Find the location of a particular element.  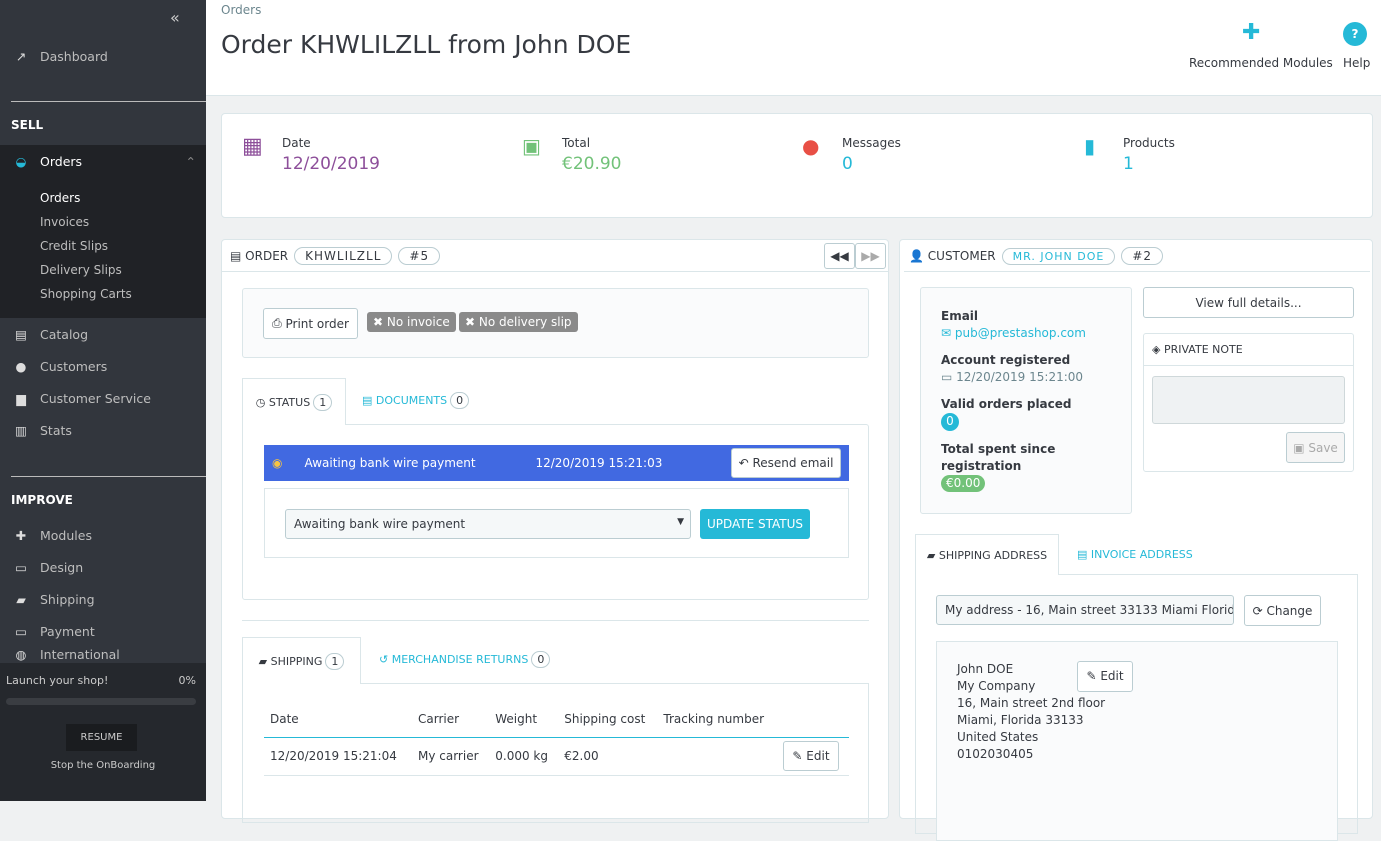

kpi-total-label: Total is located at coordinates (576, 143).